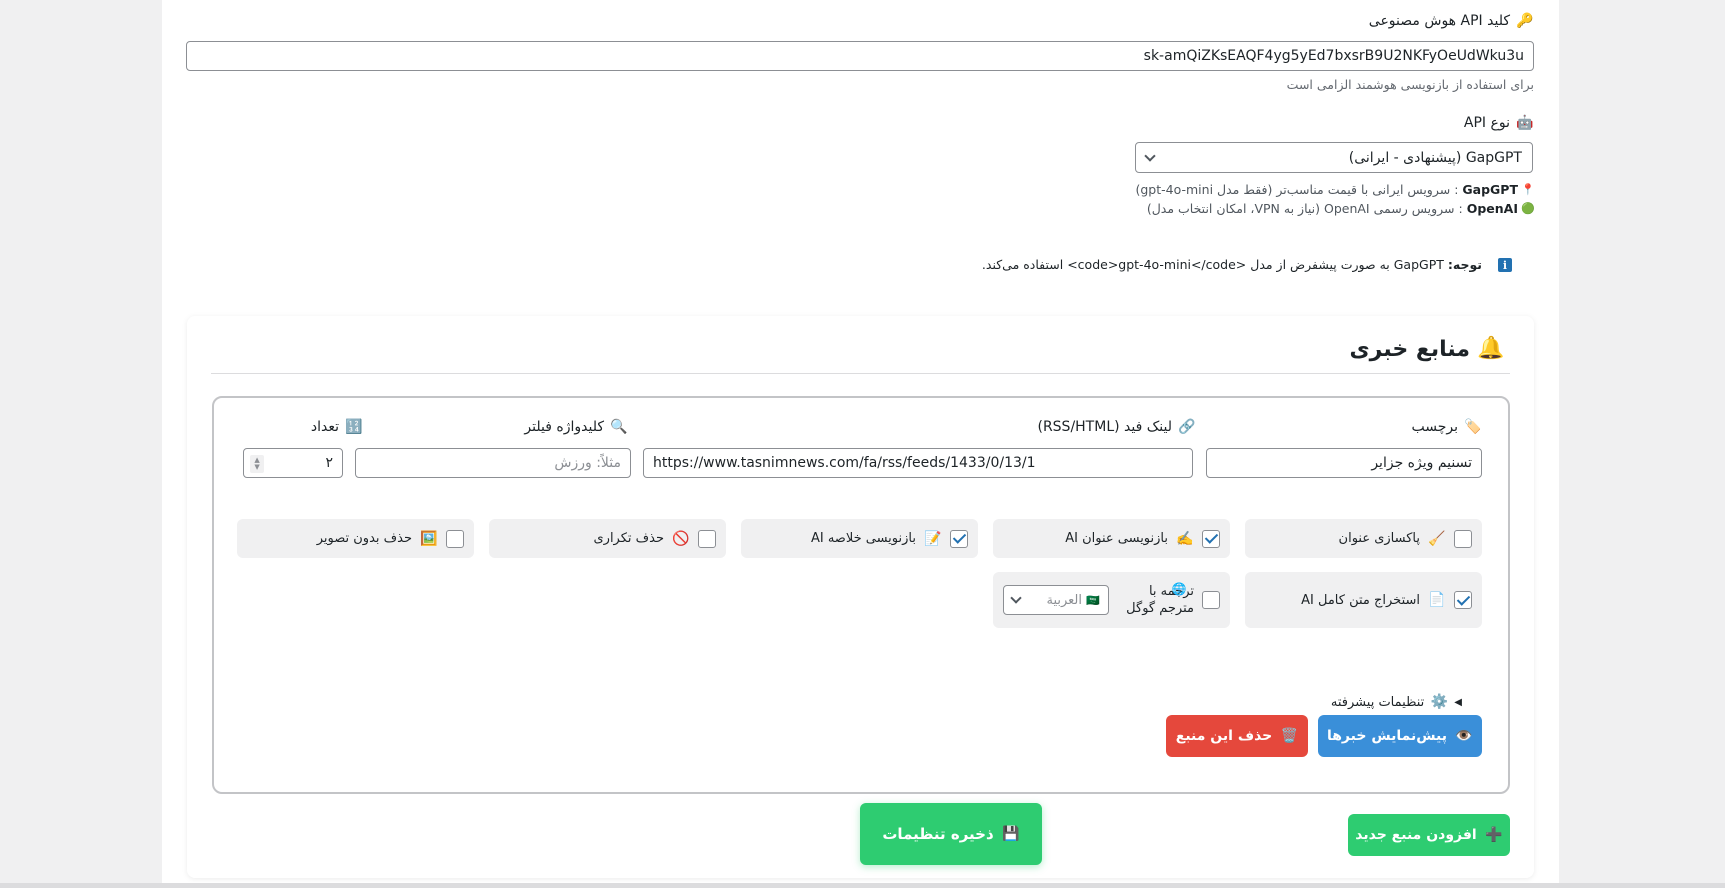 Image resolution: width=1725 pixels, height=888 pixels. I want to click on option-google-translate: ترجمه با مترجم گوگل 🌐 🇸🇦 العربية, so click(1111, 600).